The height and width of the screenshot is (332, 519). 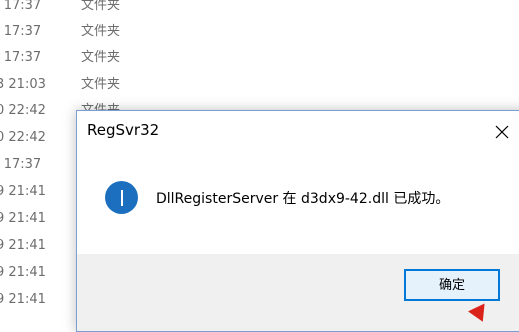 I want to click on dialog-titlebar: RegSvr32, so click(x=298, y=130).